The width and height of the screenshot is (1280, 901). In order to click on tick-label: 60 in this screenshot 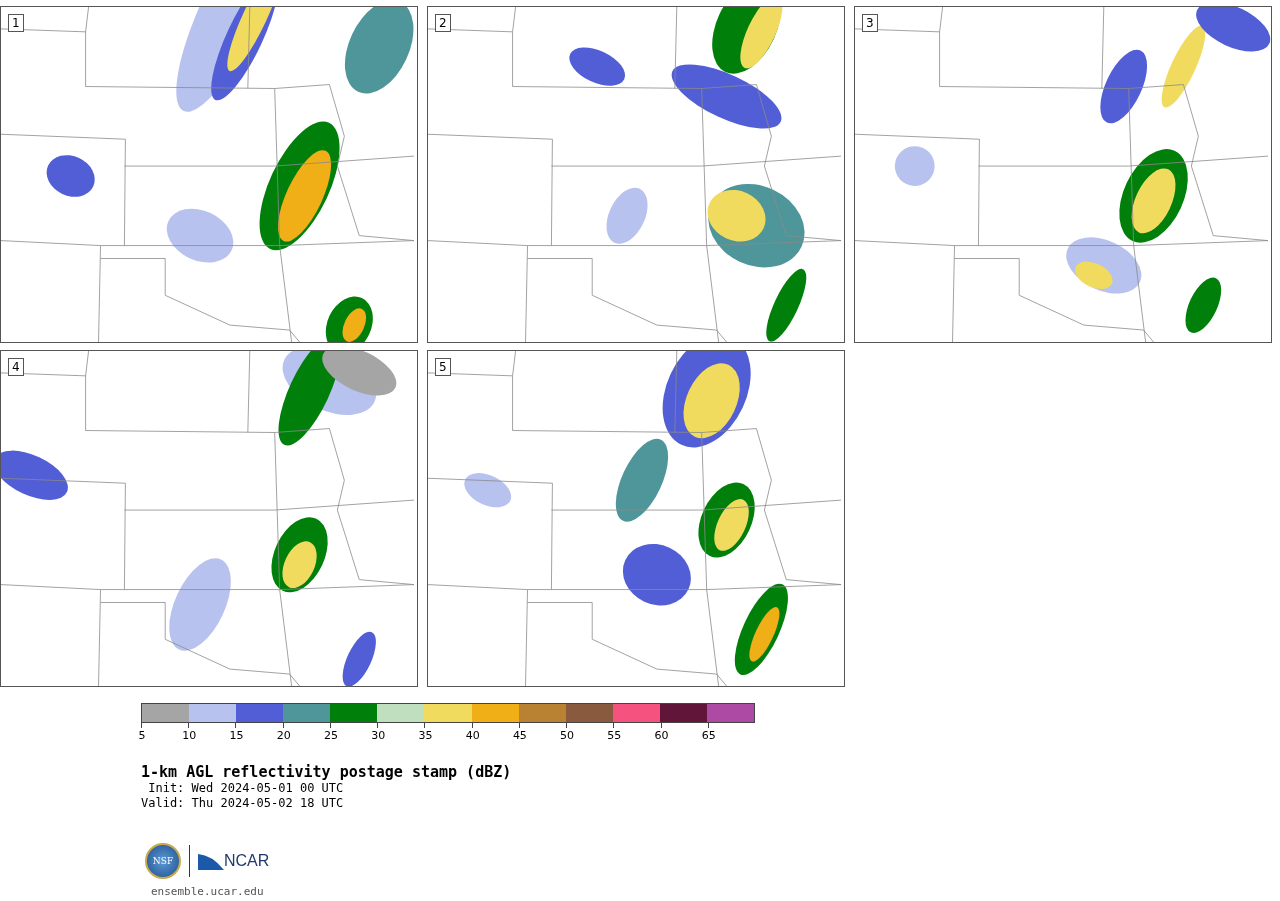, I will do `click(661, 735)`.